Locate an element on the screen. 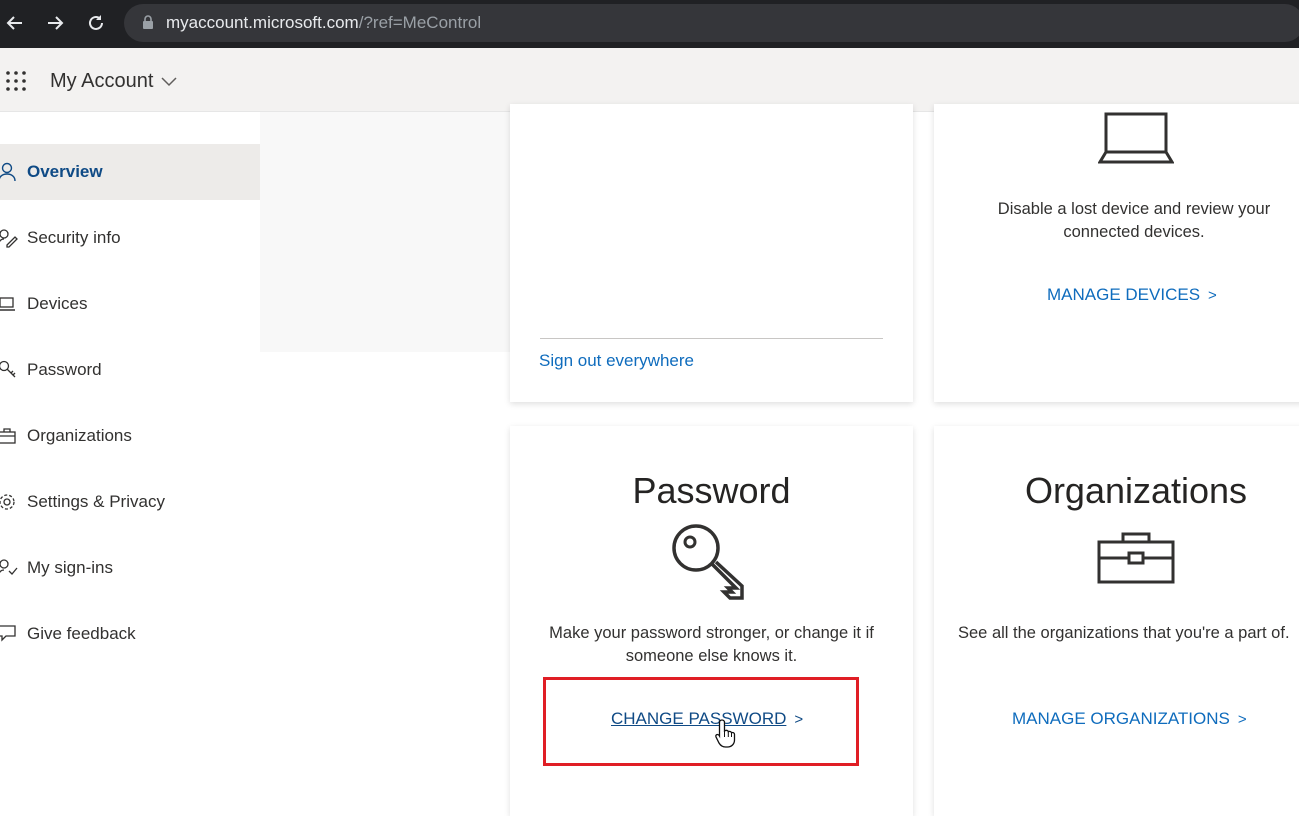 Image resolution: width=1299 pixels, height=816 pixels. sidebar-item-settings-privacy: Settings & Privacy is located at coordinates (130, 502).